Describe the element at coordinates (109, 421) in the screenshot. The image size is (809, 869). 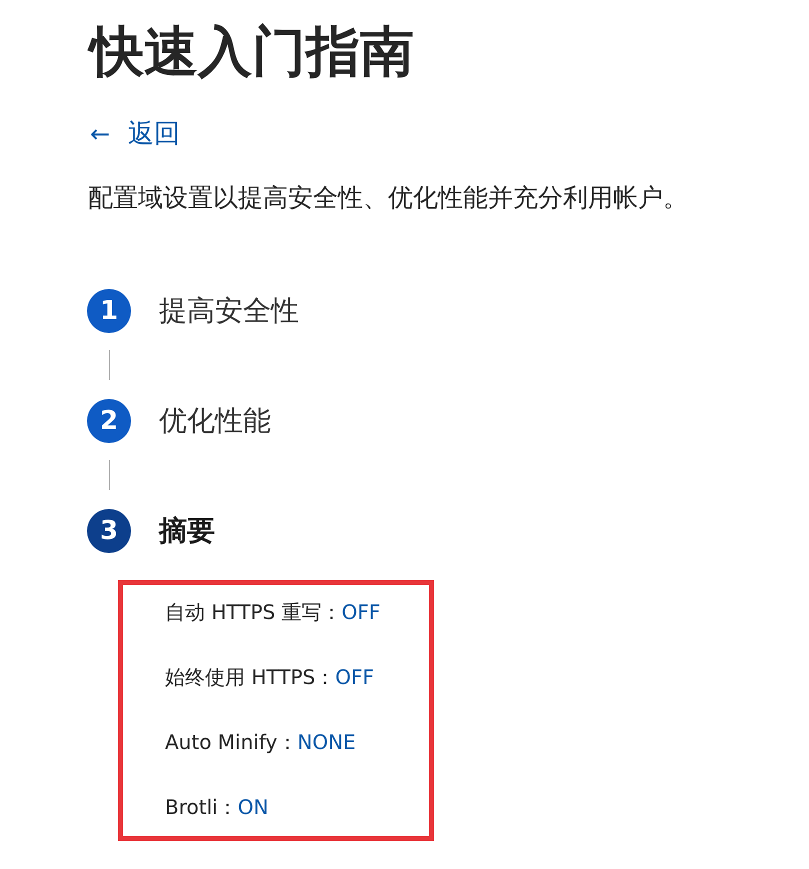
I see `step-number: 2` at that location.